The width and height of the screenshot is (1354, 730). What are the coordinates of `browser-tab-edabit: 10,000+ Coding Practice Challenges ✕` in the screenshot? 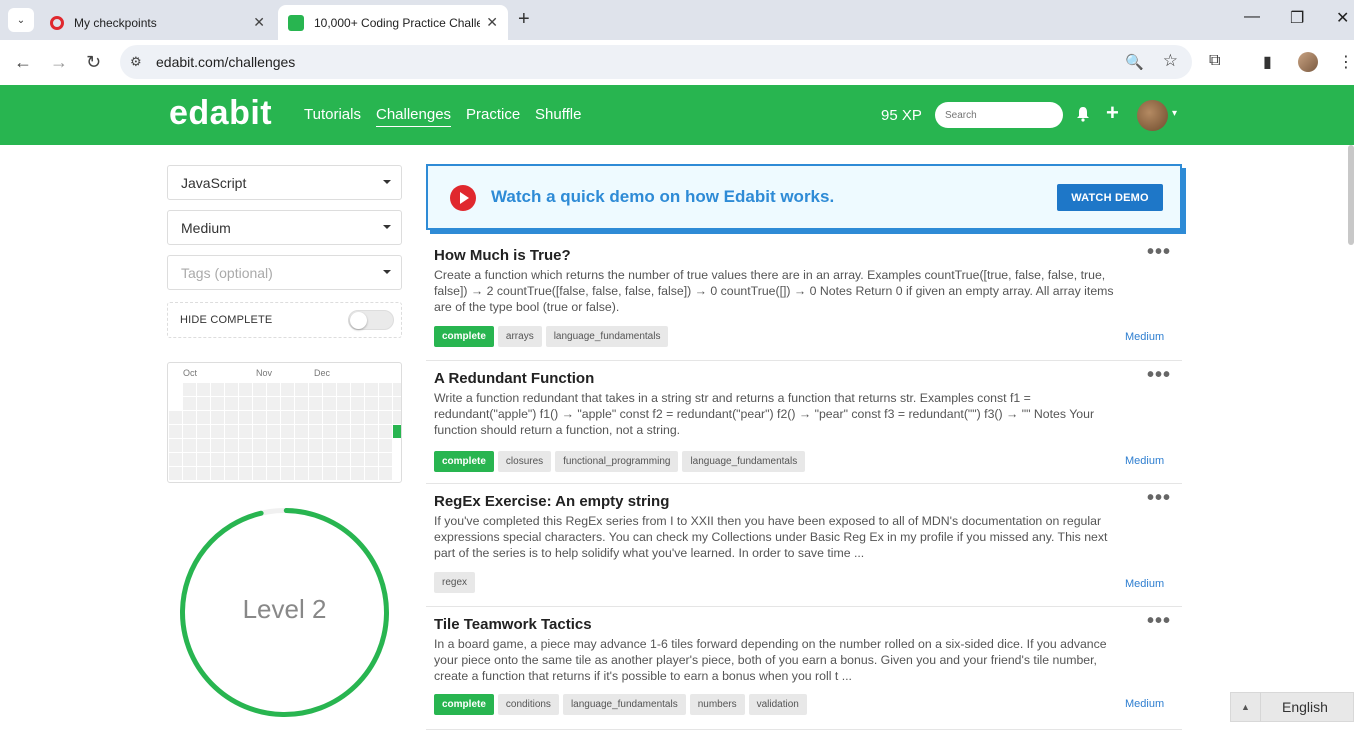 It's located at (393, 22).